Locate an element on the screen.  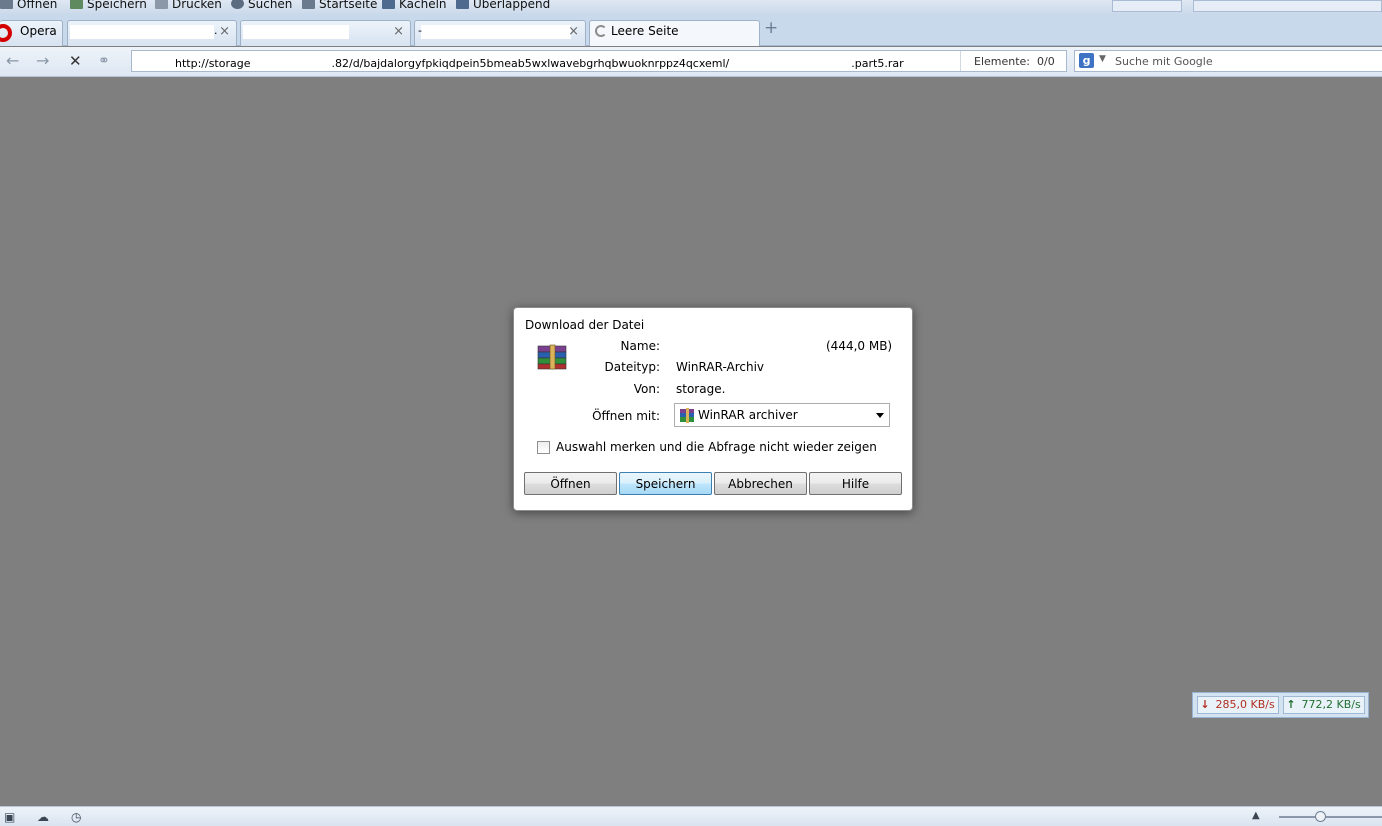
printer-icon is located at coordinates (161, 4).